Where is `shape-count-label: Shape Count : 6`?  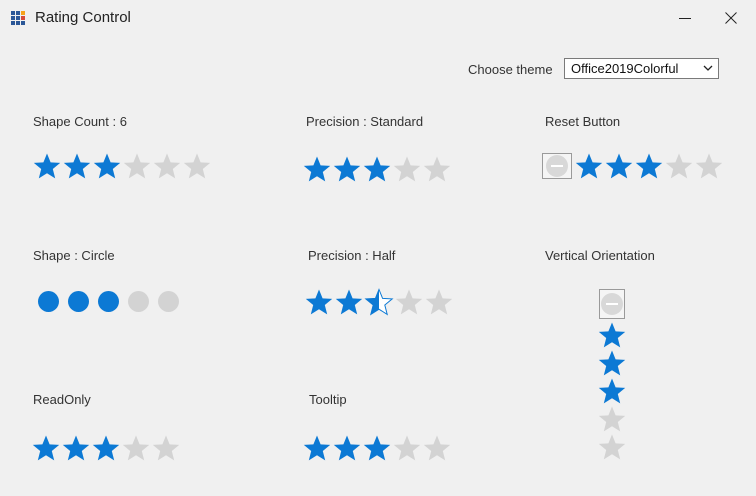
shape-count-label: Shape Count : 6 is located at coordinates (80, 121).